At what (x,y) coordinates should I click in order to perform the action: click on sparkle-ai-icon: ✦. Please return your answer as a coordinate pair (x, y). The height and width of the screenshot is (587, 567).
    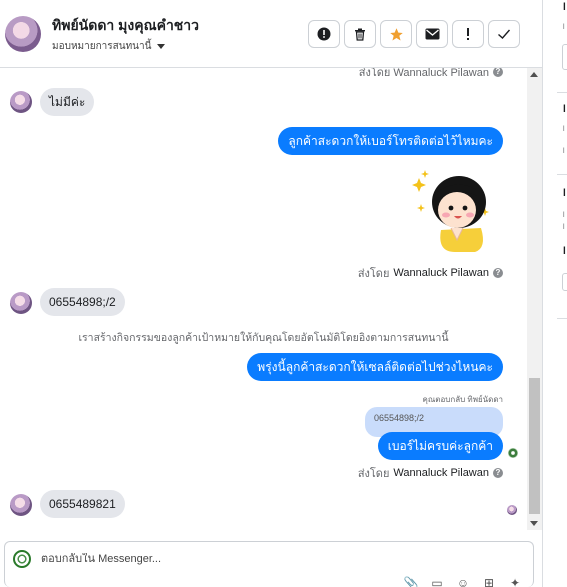
    Looking at the image, I should click on (515, 582).